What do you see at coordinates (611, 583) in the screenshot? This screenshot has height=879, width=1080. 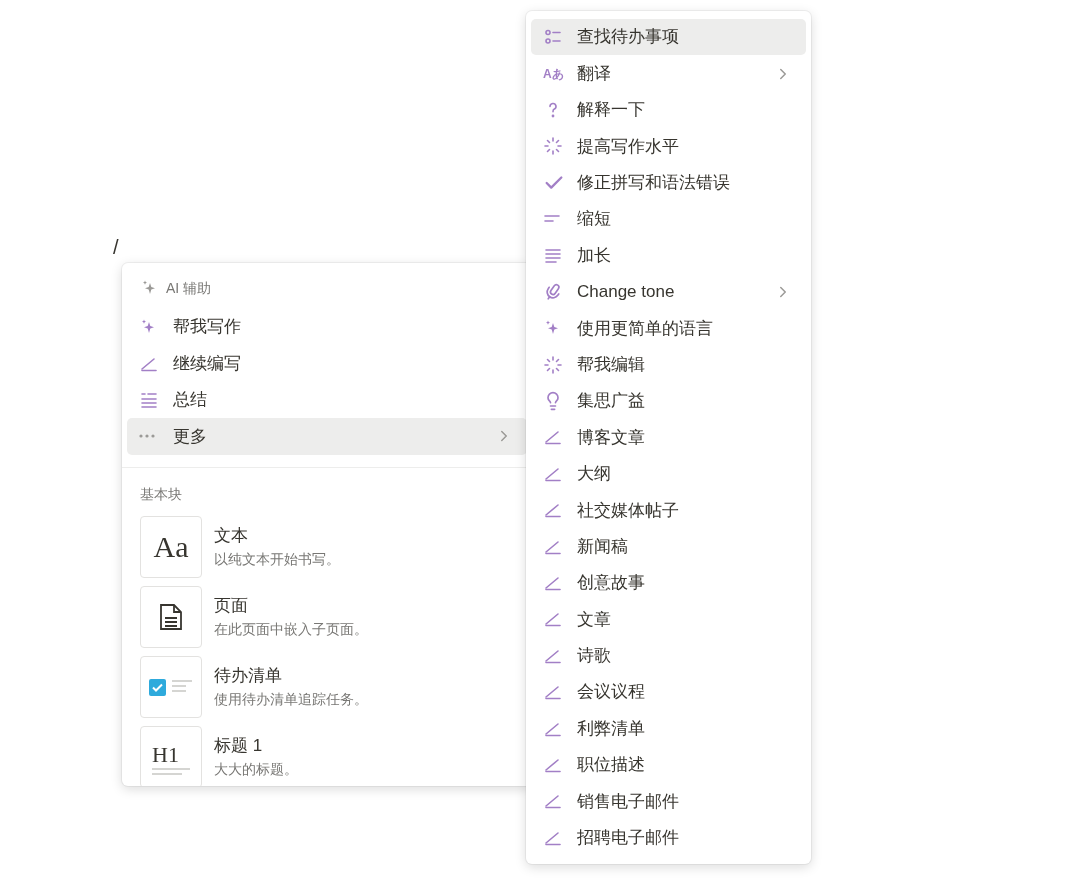 I see `menu-item-label: 创意故事` at bounding box center [611, 583].